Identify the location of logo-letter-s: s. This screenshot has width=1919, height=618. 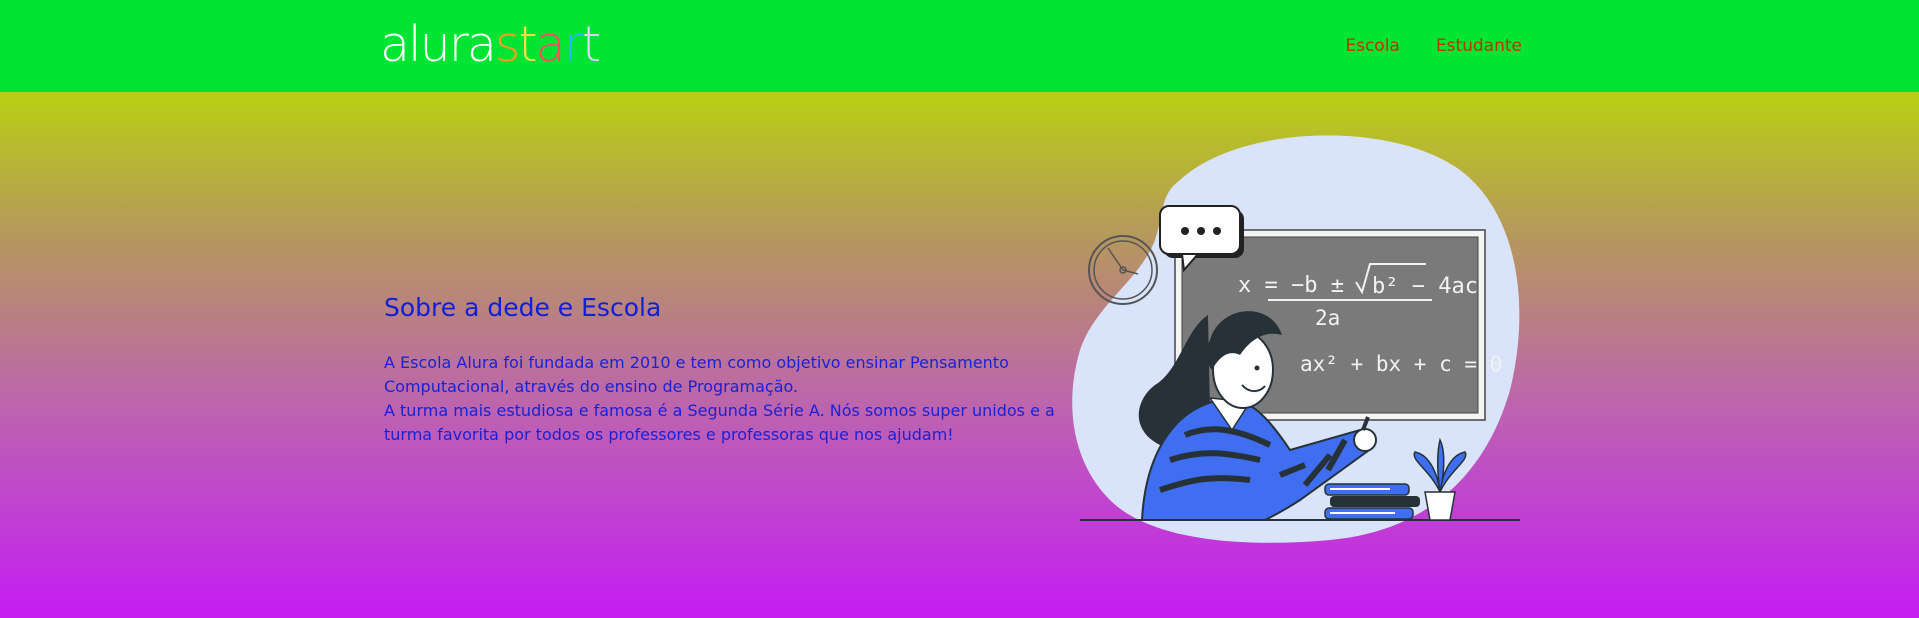
(507, 44).